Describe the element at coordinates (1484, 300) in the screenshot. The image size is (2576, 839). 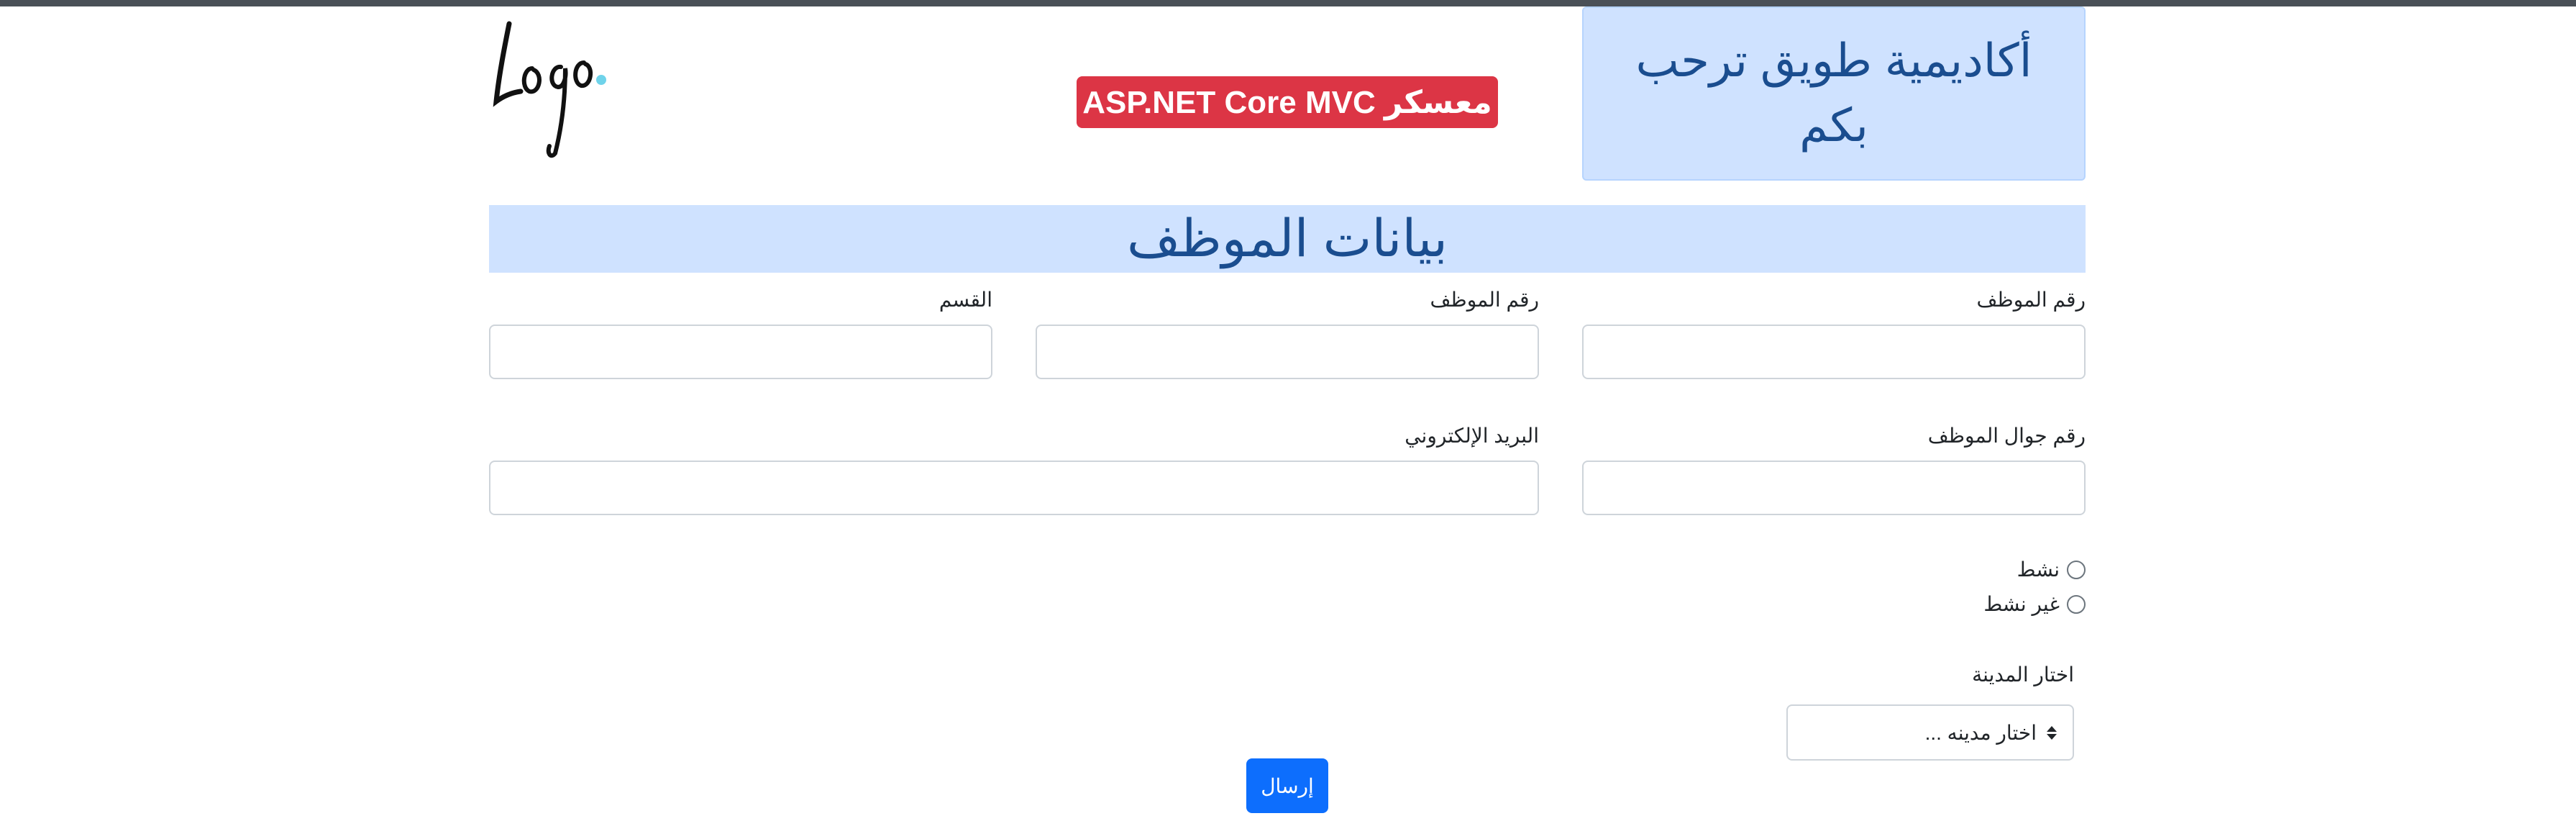
I see `employee-number-2-label: رقم الموظف` at that location.